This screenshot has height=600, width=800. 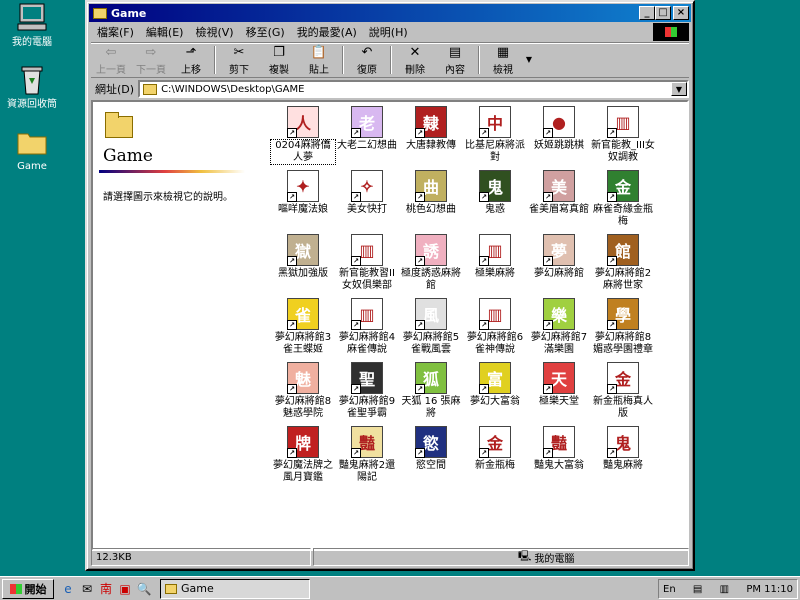 I want to click on file-item-label: 嘔咩魔法娘, so click(x=303, y=209).